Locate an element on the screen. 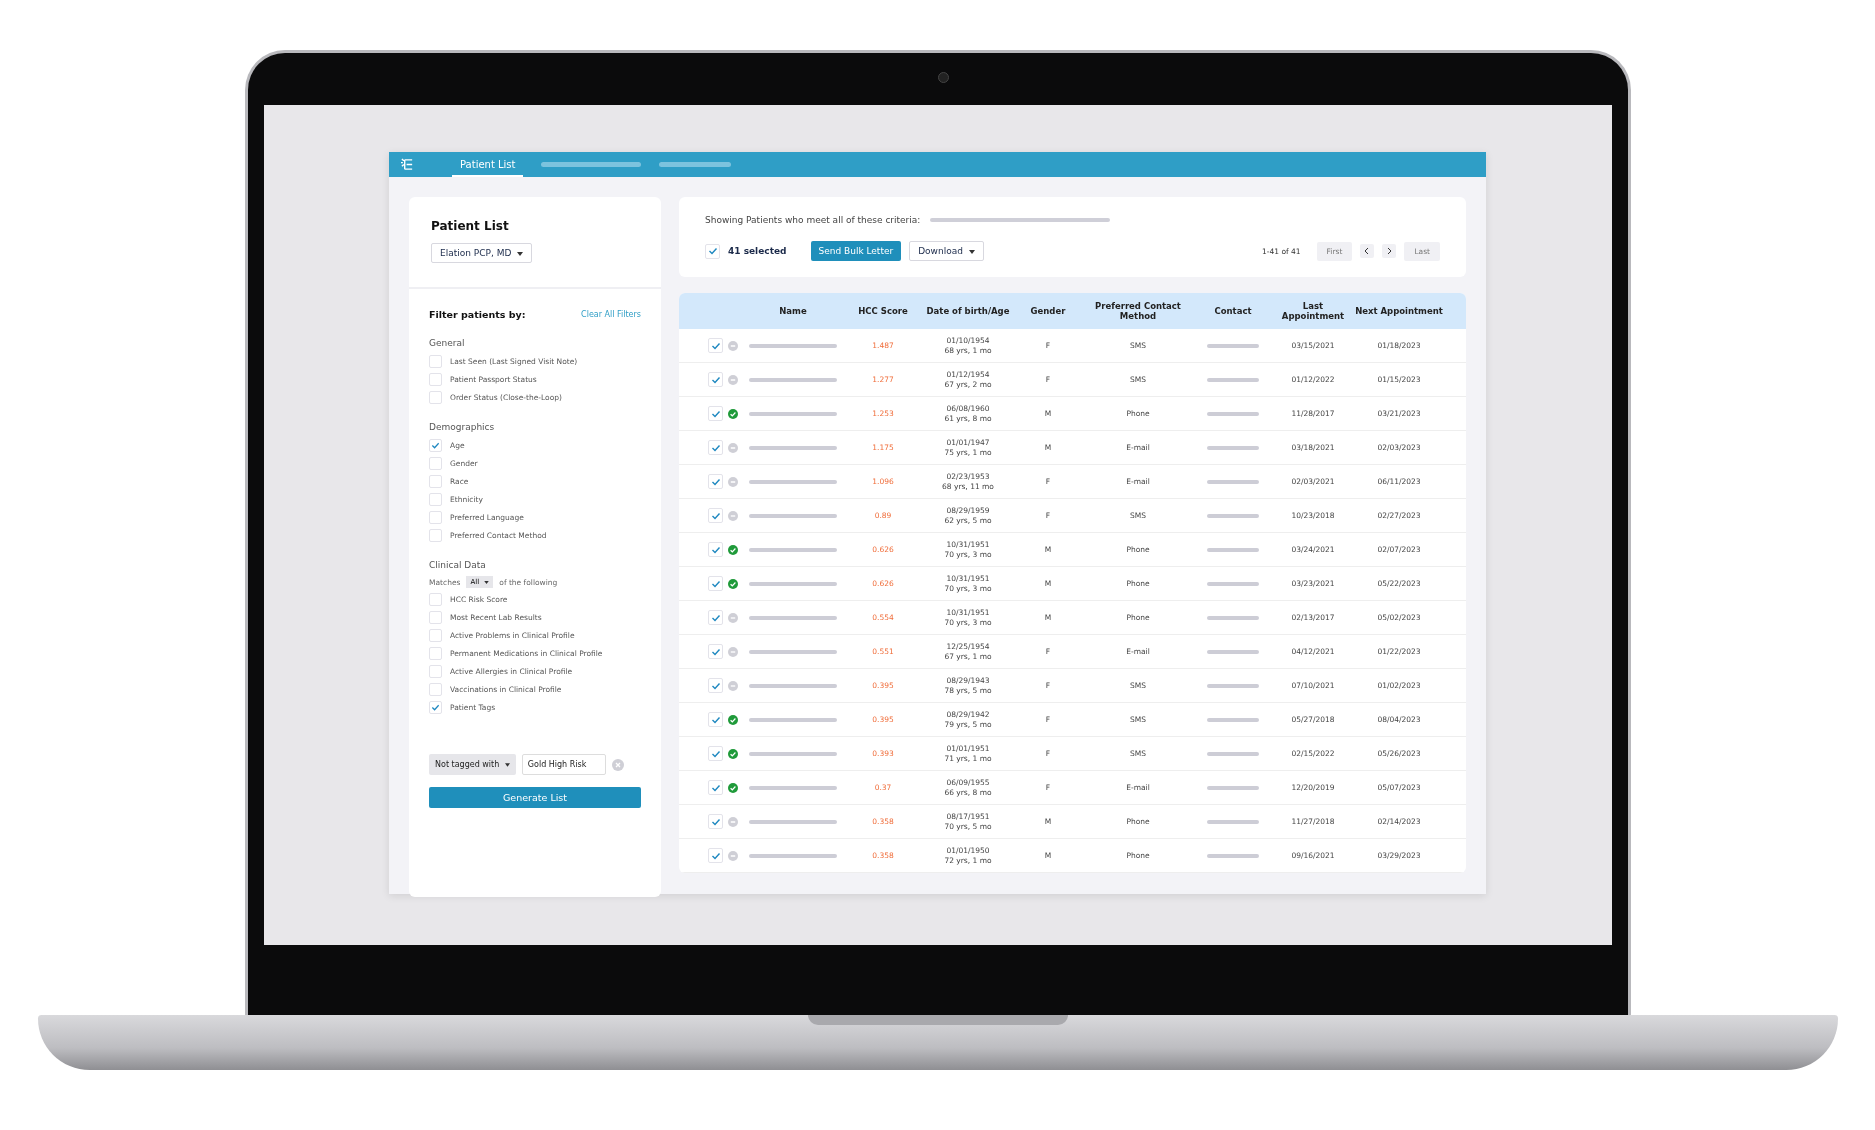  clear-filters-link: Clear All Filters is located at coordinates (611, 314).